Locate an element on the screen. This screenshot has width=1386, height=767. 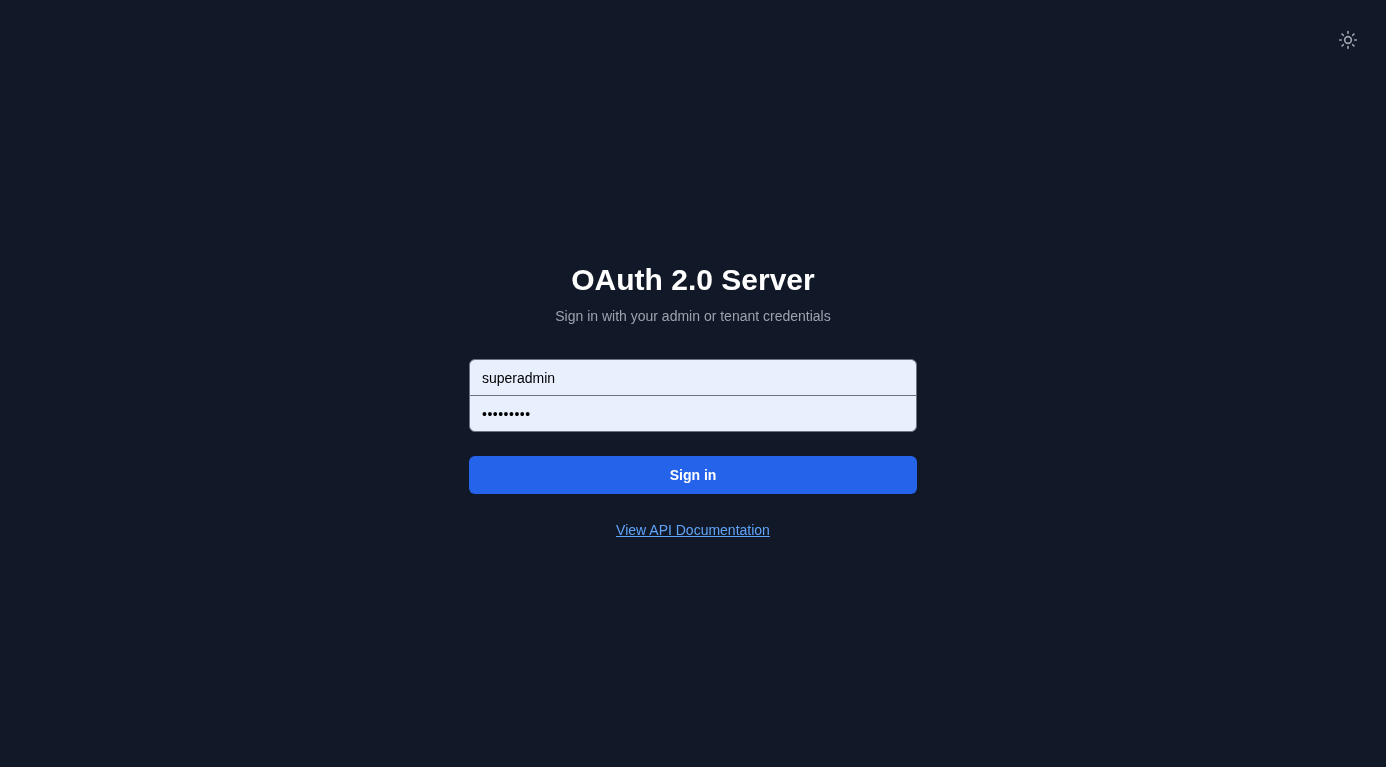
subtitle: Sign in with your admin or tenant credentials is located at coordinates (693, 316).